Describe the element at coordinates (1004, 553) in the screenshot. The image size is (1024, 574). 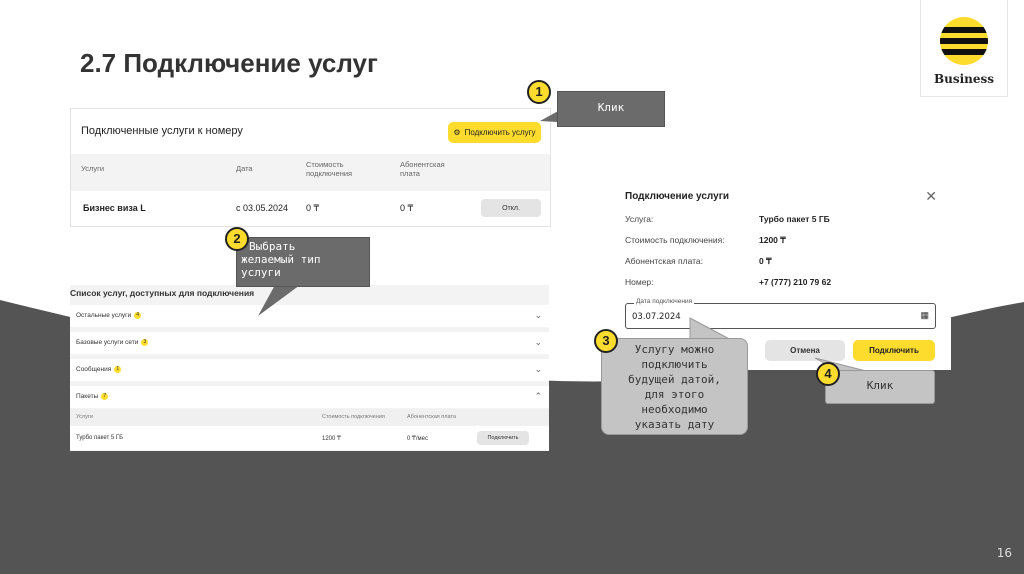
I see `page-number: 16` at that location.